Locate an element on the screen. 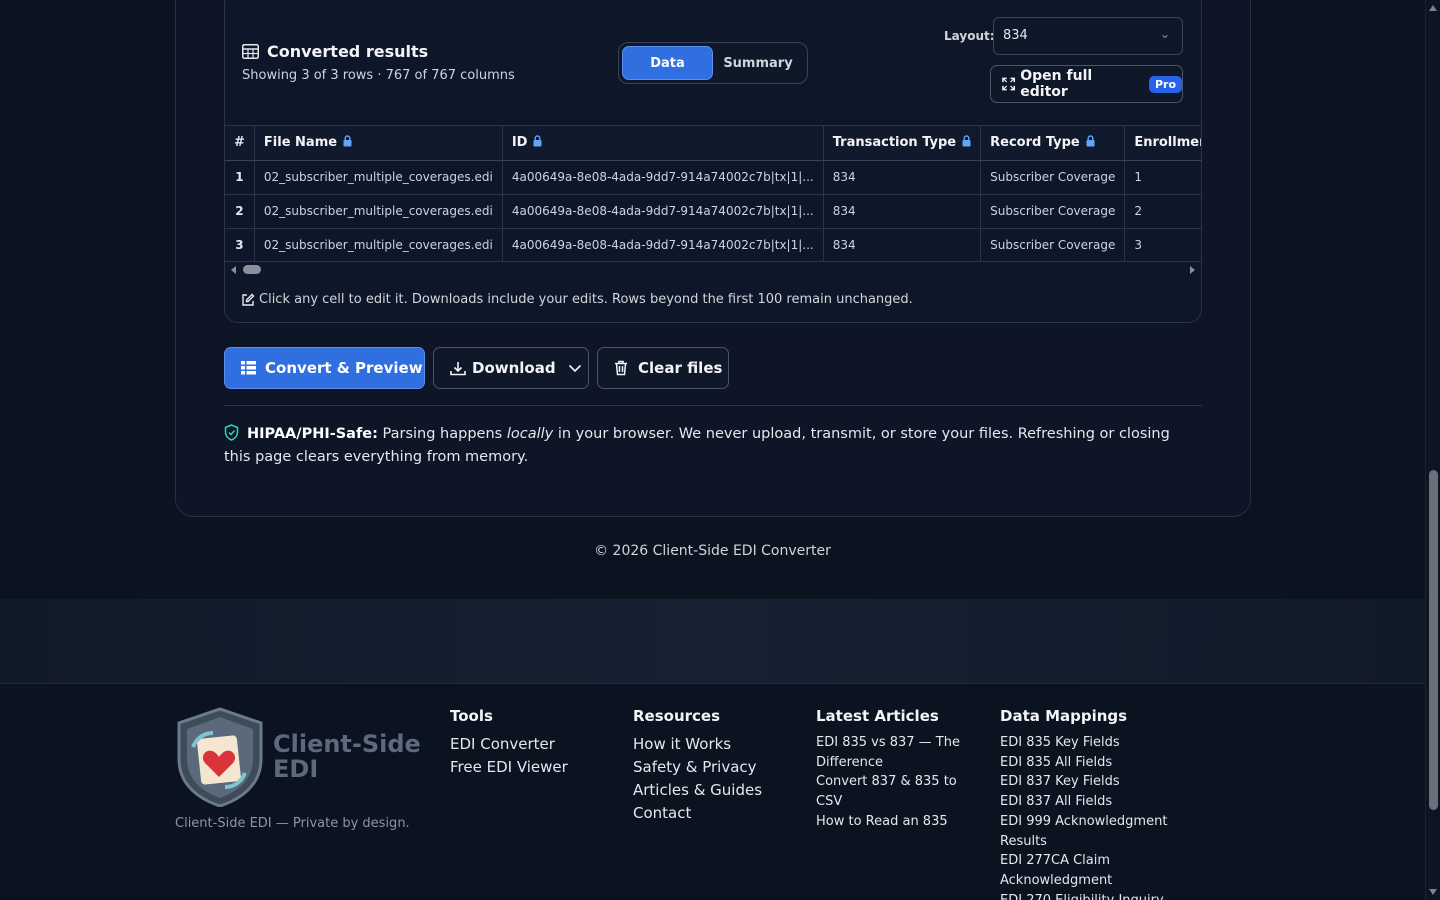 Image resolution: width=1440 pixels, height=900 pixels. page-scrollbar is located at coordinates (1432, 450).